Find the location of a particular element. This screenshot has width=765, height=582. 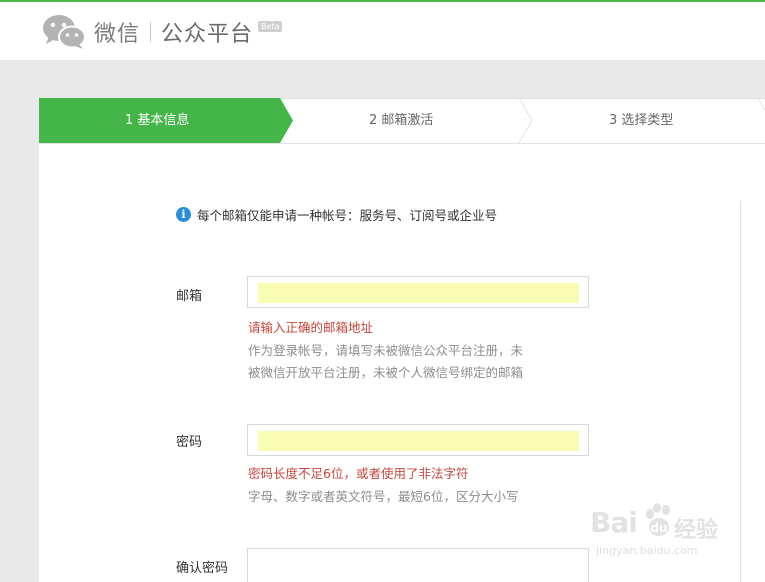

confirm-password-input is located at coordinates (418, 565).